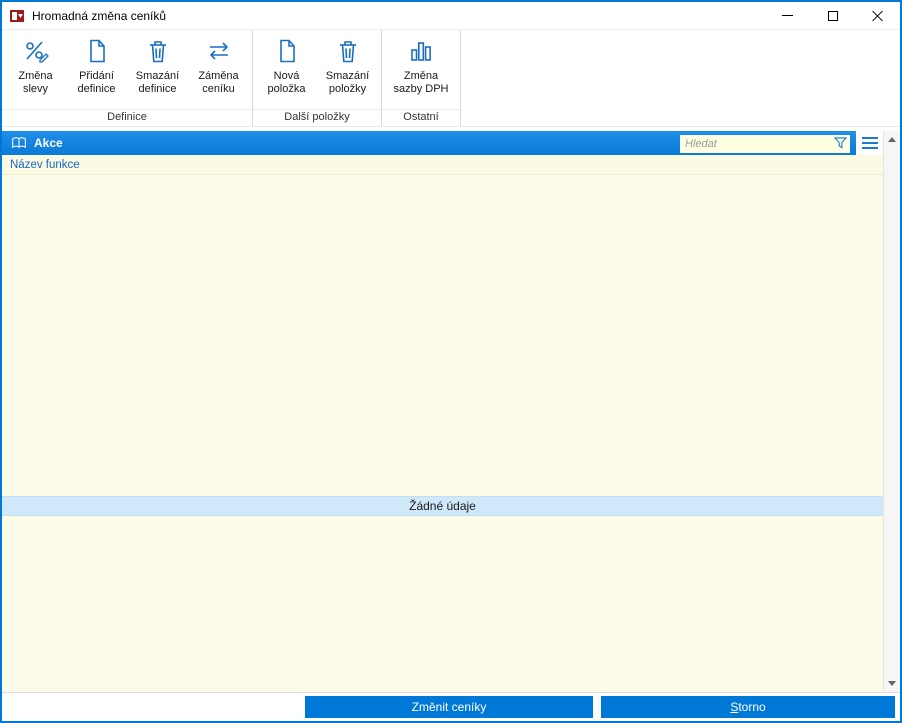 The width and height of the screenshot is (902, 723). What do you see at coordinates (421, 83) in the screenshot?
I see `toolbar-button-label: Změna sazby DPH` at bounding box center [421, 83].